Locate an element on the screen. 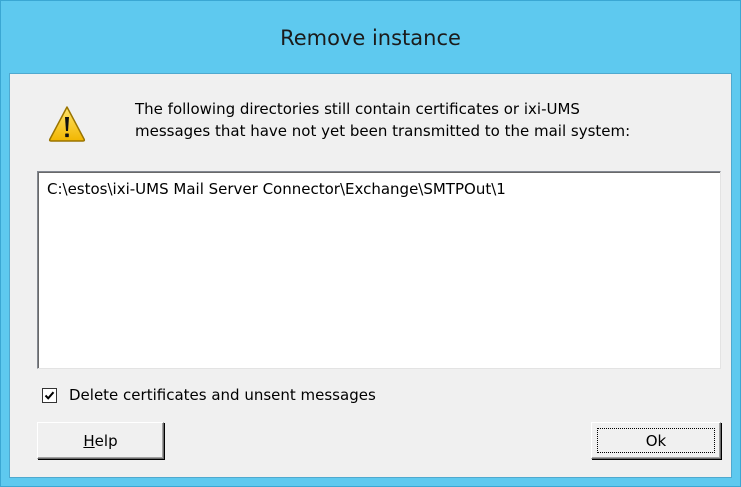  help-accelerator: H is located at coordinates (89, 440).